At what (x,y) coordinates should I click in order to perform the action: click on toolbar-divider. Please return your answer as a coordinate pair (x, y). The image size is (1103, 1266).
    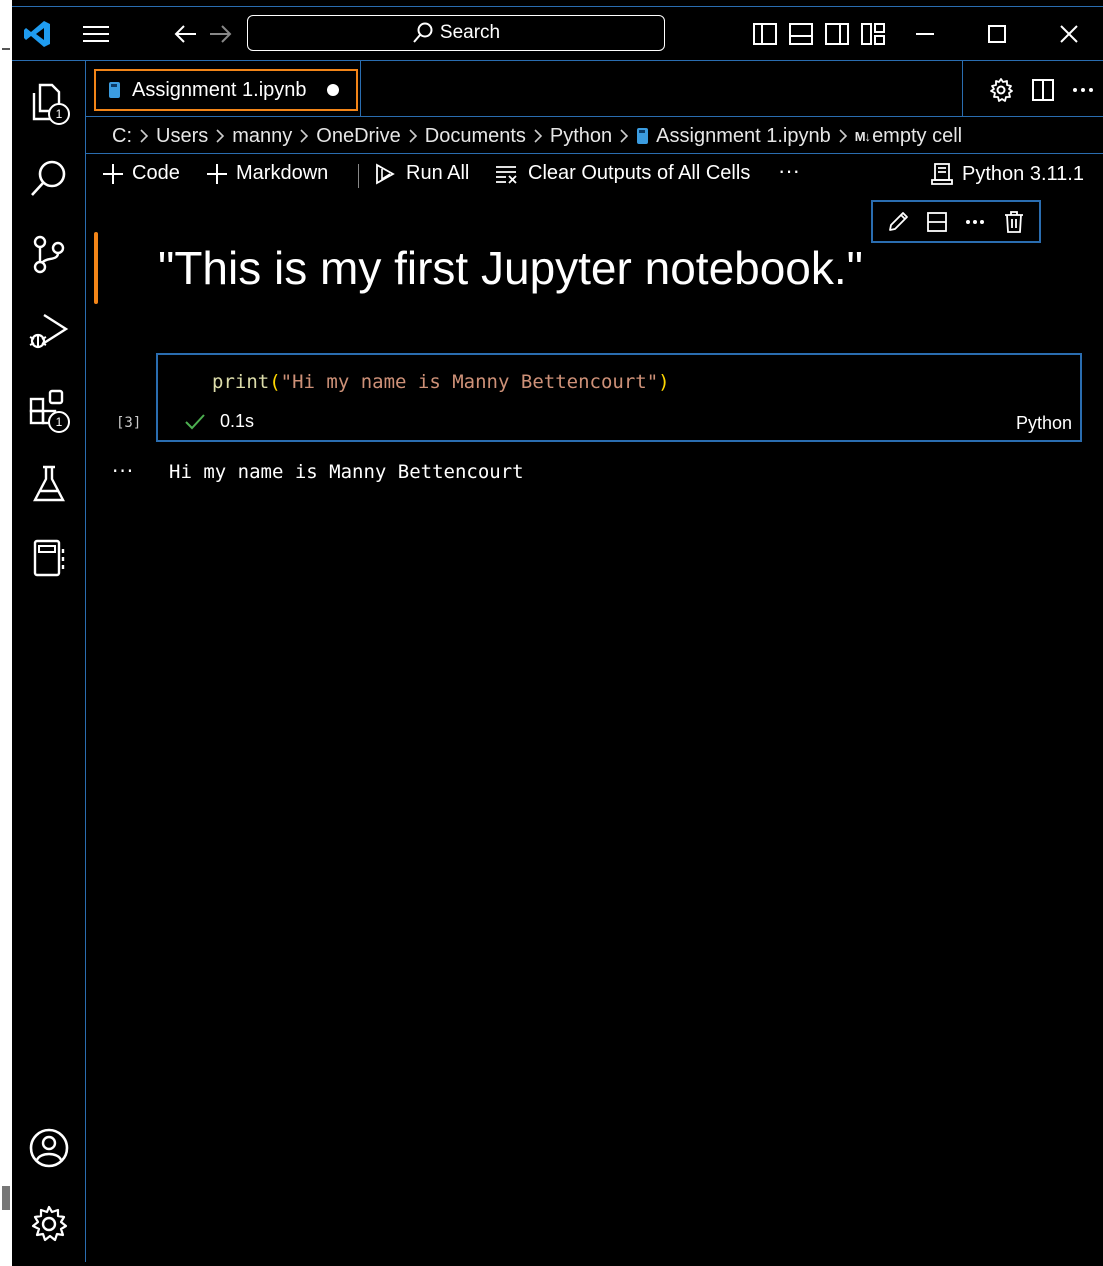
    Looking at the image, I should click on (358, 176).